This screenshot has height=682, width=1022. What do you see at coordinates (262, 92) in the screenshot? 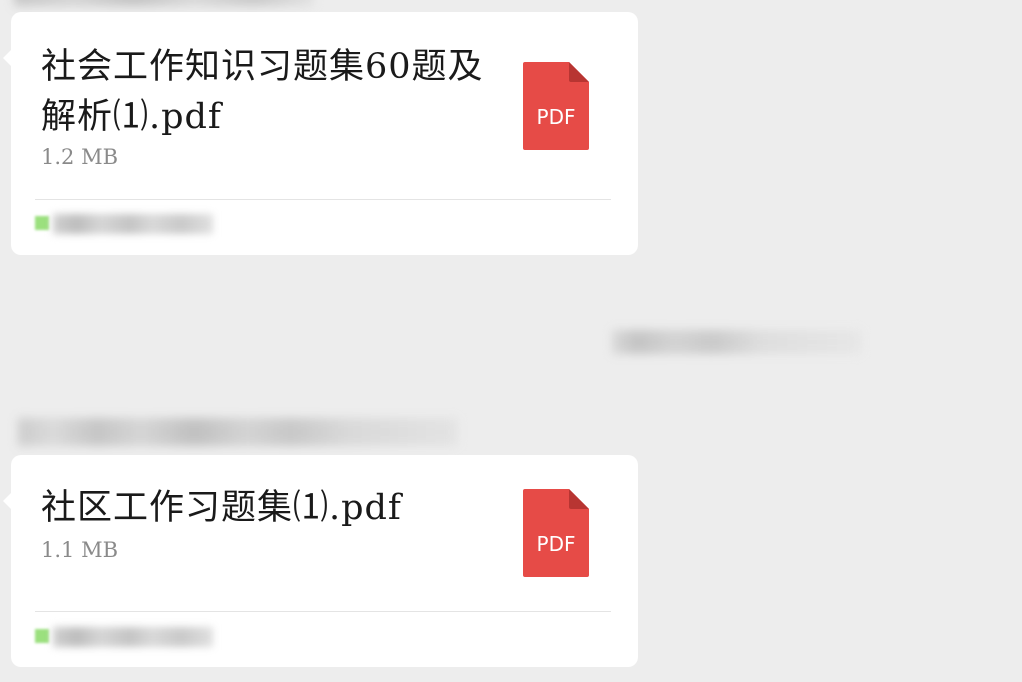
I see `file-name: 社会工作知识习题集60题及解析⑴.pdf` at bounding box center [262, 92].